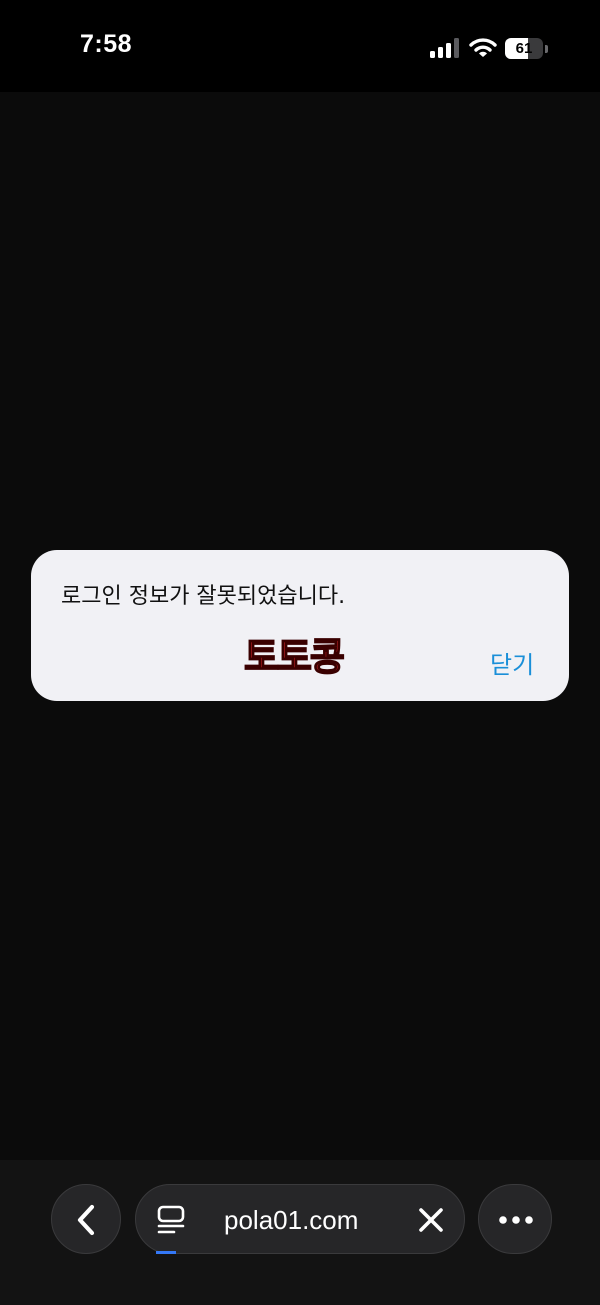 This screenshot has height=1305, width=600. I want to click on wifi-icon, so click(483, 47).